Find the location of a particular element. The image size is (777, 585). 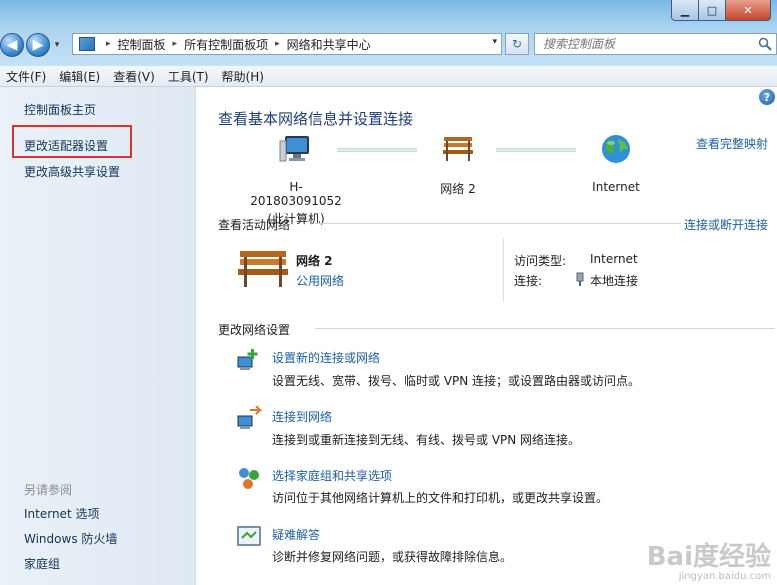

connections-label: 连接: is located at coordinates (528, 281).